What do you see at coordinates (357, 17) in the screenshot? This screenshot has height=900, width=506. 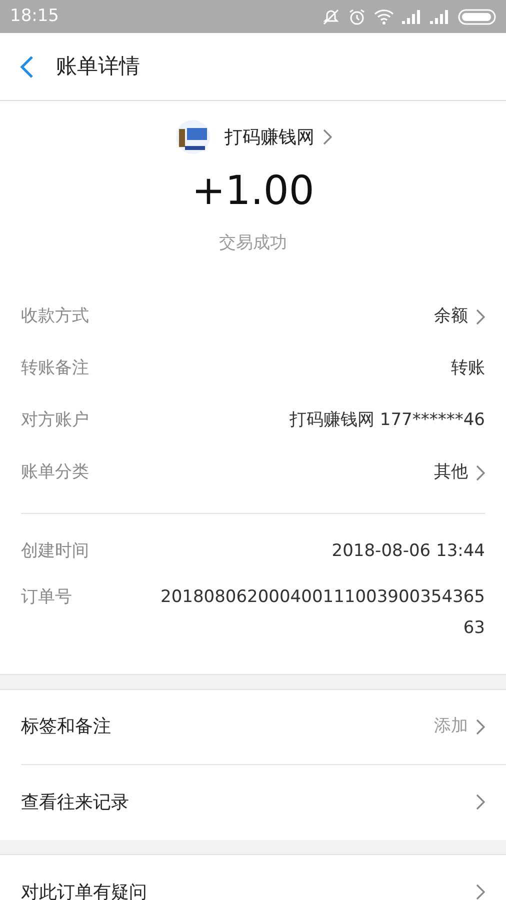 I see `alarm-icon` at bounding box center [357, 17].